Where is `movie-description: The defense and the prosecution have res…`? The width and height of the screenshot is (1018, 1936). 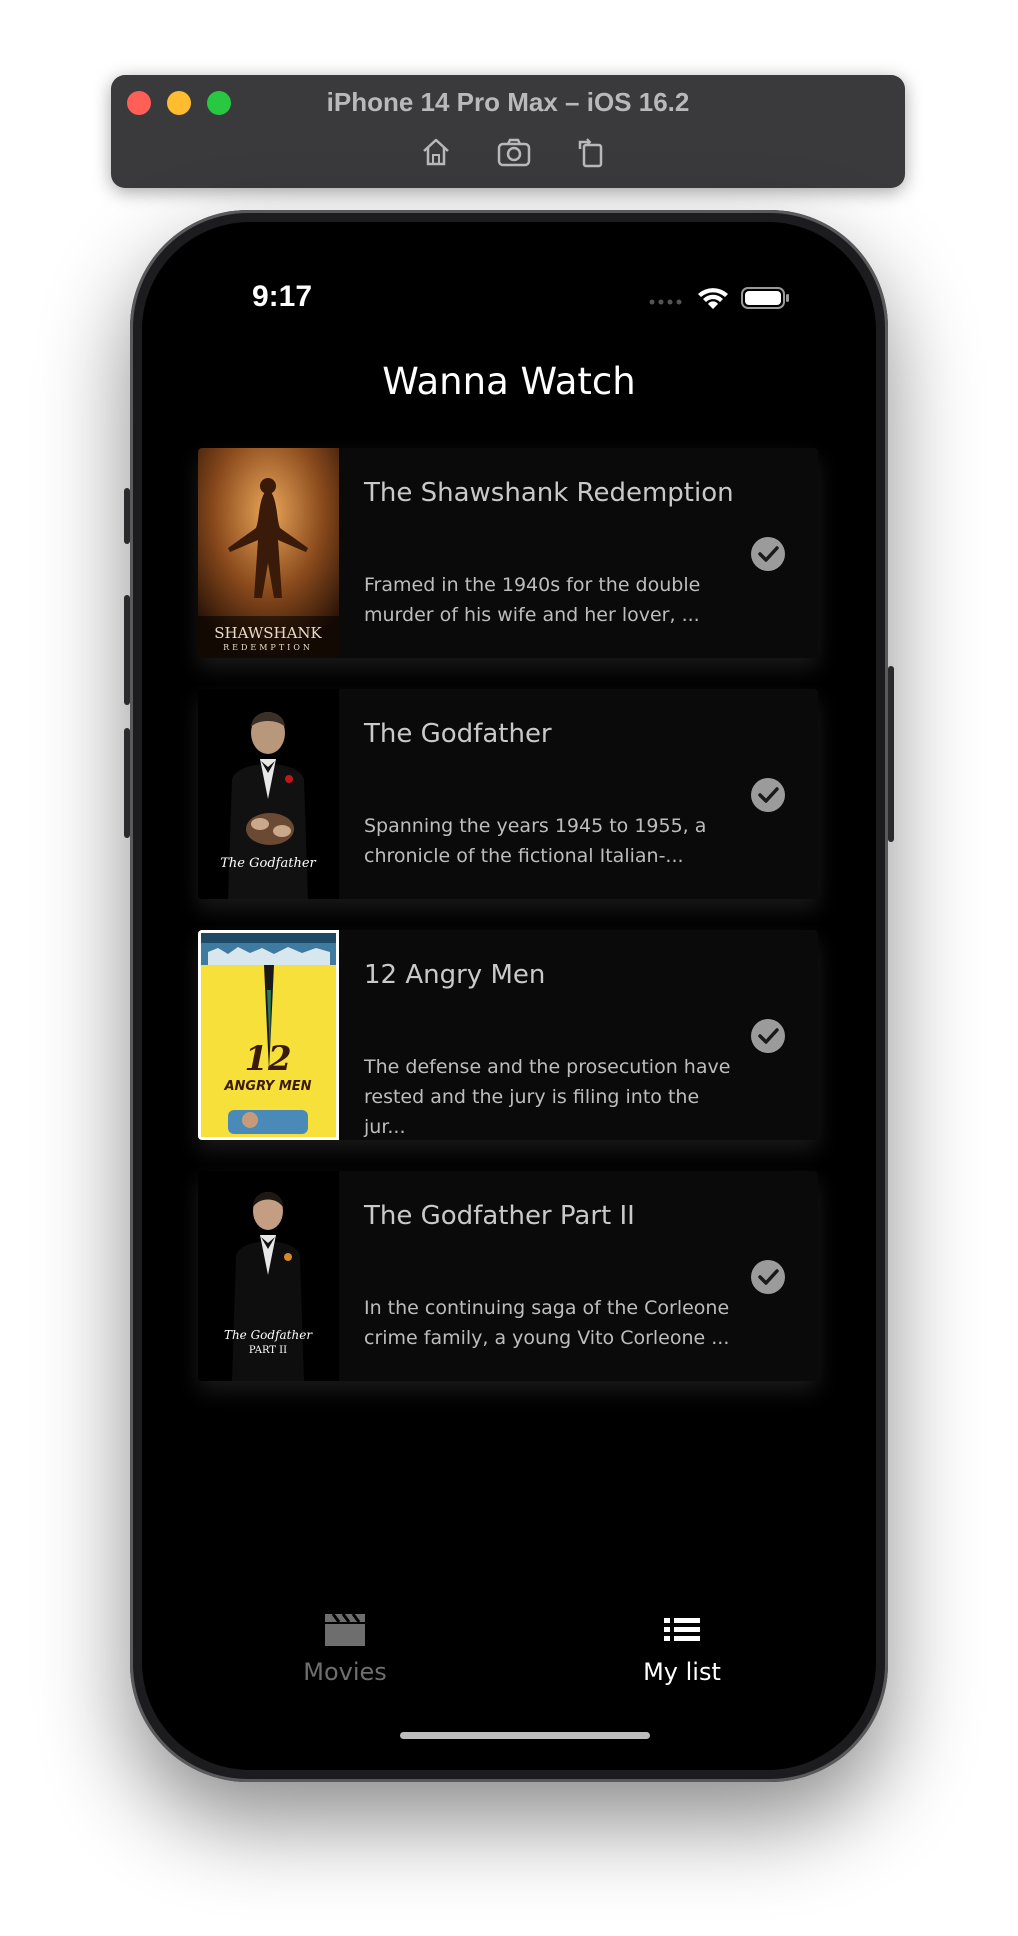 movie-description: The defense and the prosecution have res… is located at coordinates (547, 1097).